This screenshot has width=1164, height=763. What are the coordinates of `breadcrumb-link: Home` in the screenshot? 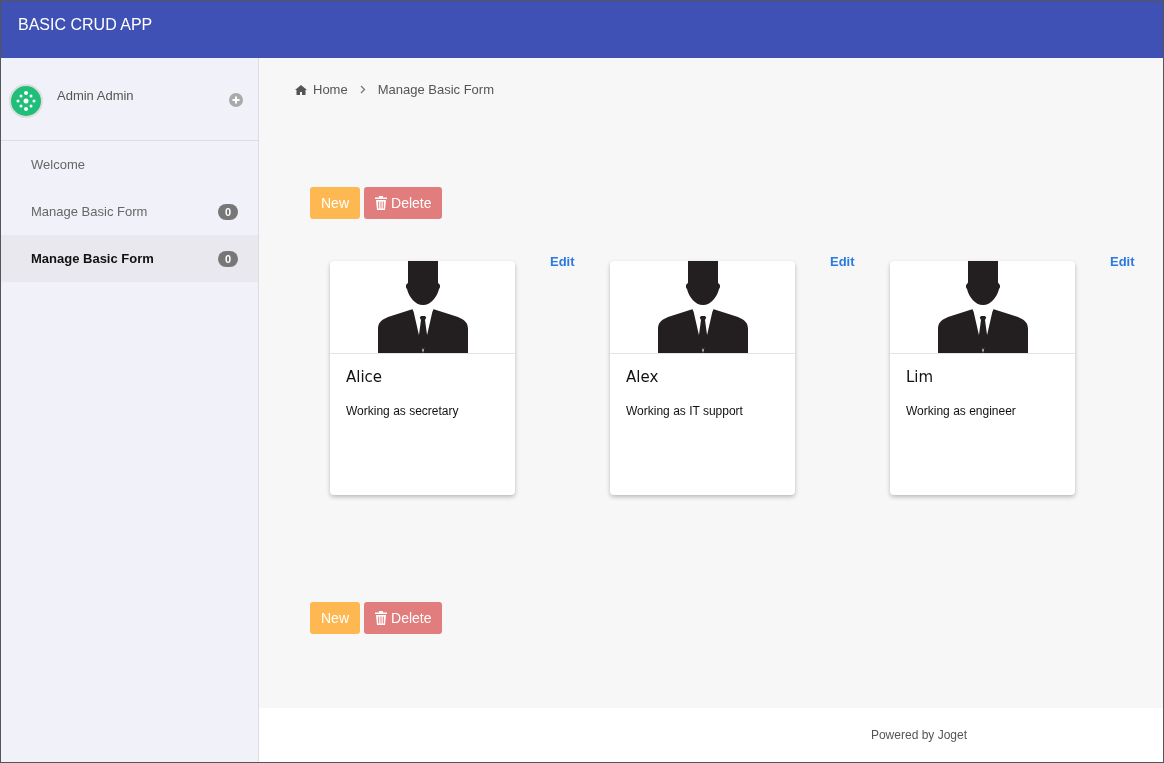 It's located at (330, 89).